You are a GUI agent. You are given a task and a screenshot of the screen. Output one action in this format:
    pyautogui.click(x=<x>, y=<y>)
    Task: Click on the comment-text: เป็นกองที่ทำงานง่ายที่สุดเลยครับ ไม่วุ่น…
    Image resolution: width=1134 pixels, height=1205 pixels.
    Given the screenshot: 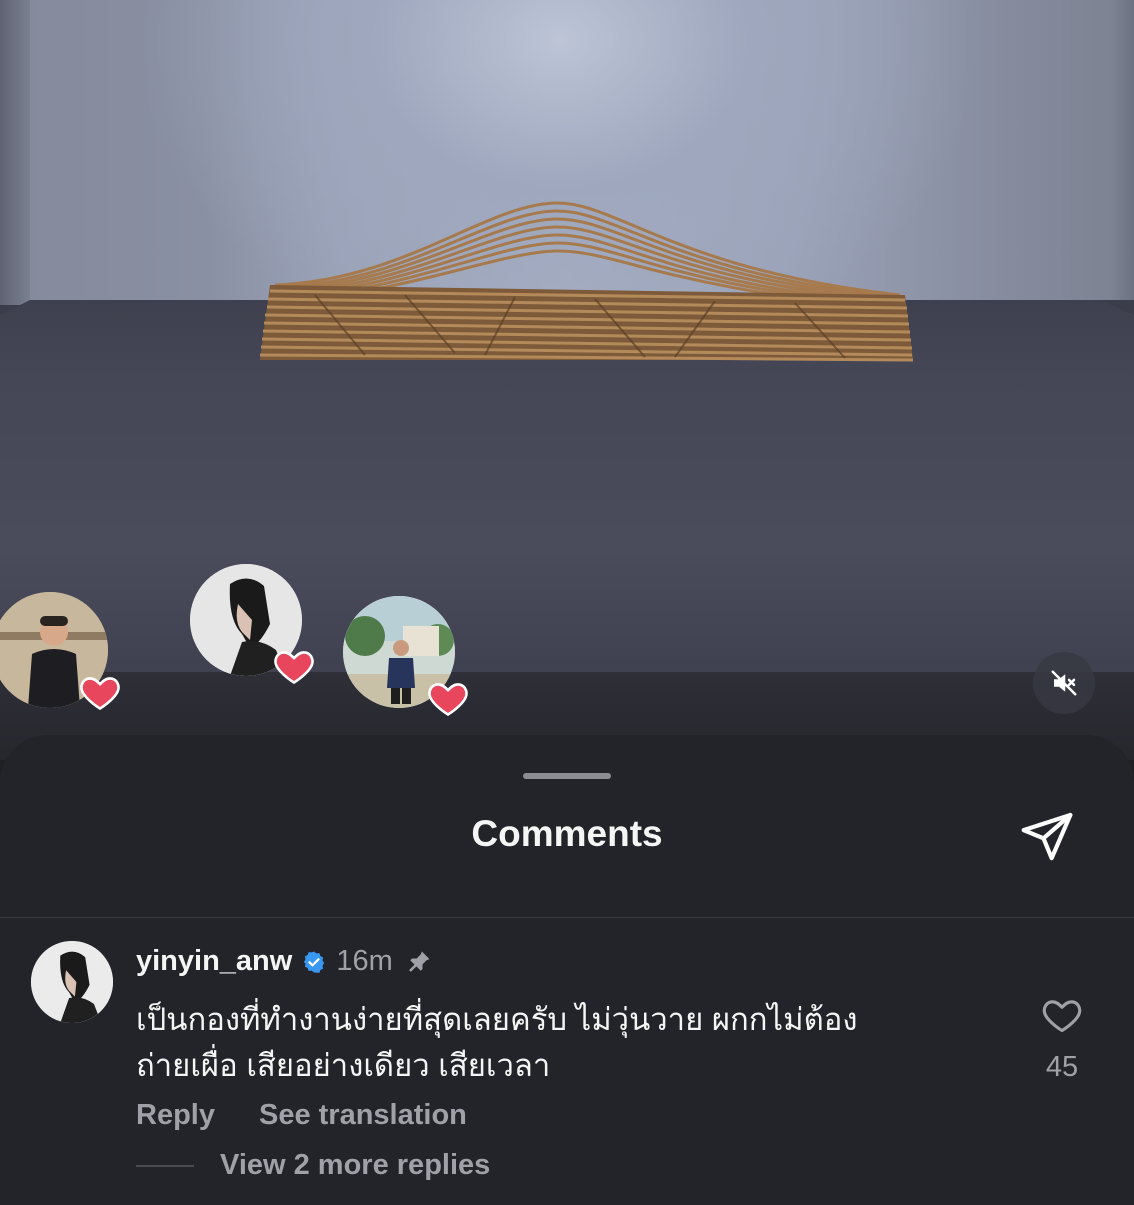 What is the action you would take?
    pyautogui.click(x=551, y=1043)
    